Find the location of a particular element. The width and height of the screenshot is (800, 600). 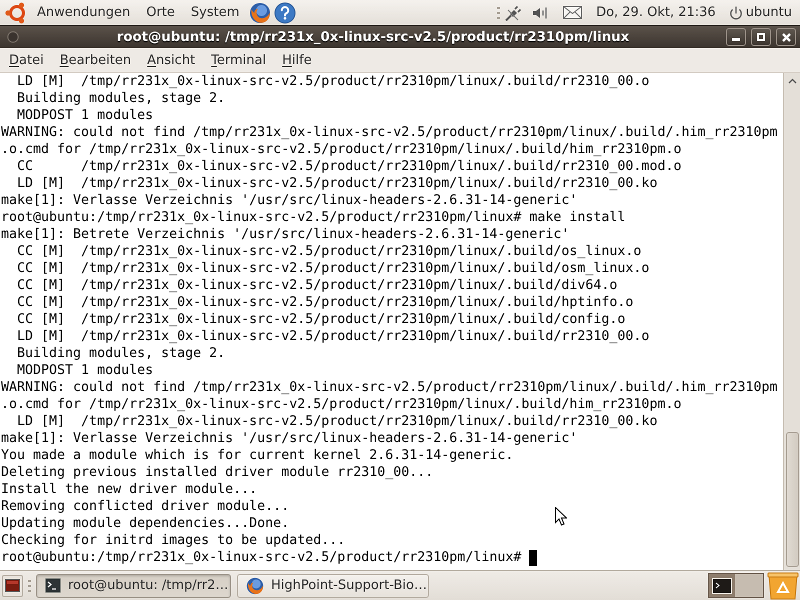

terminal-line: root@ubuntu:/tmp/rr231x_0x-linux-src-v2.5/product/rr2310pm/linux# is located at coordinates (261, 557).